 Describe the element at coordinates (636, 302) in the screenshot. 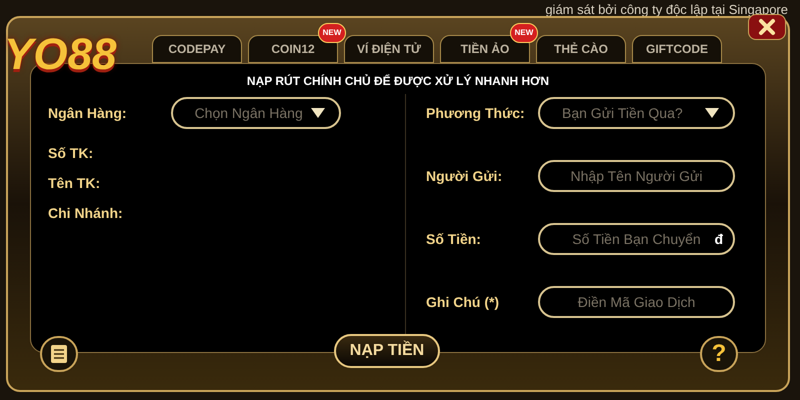

I see `input-field: Điền Mã Giao Dịch` at that location.